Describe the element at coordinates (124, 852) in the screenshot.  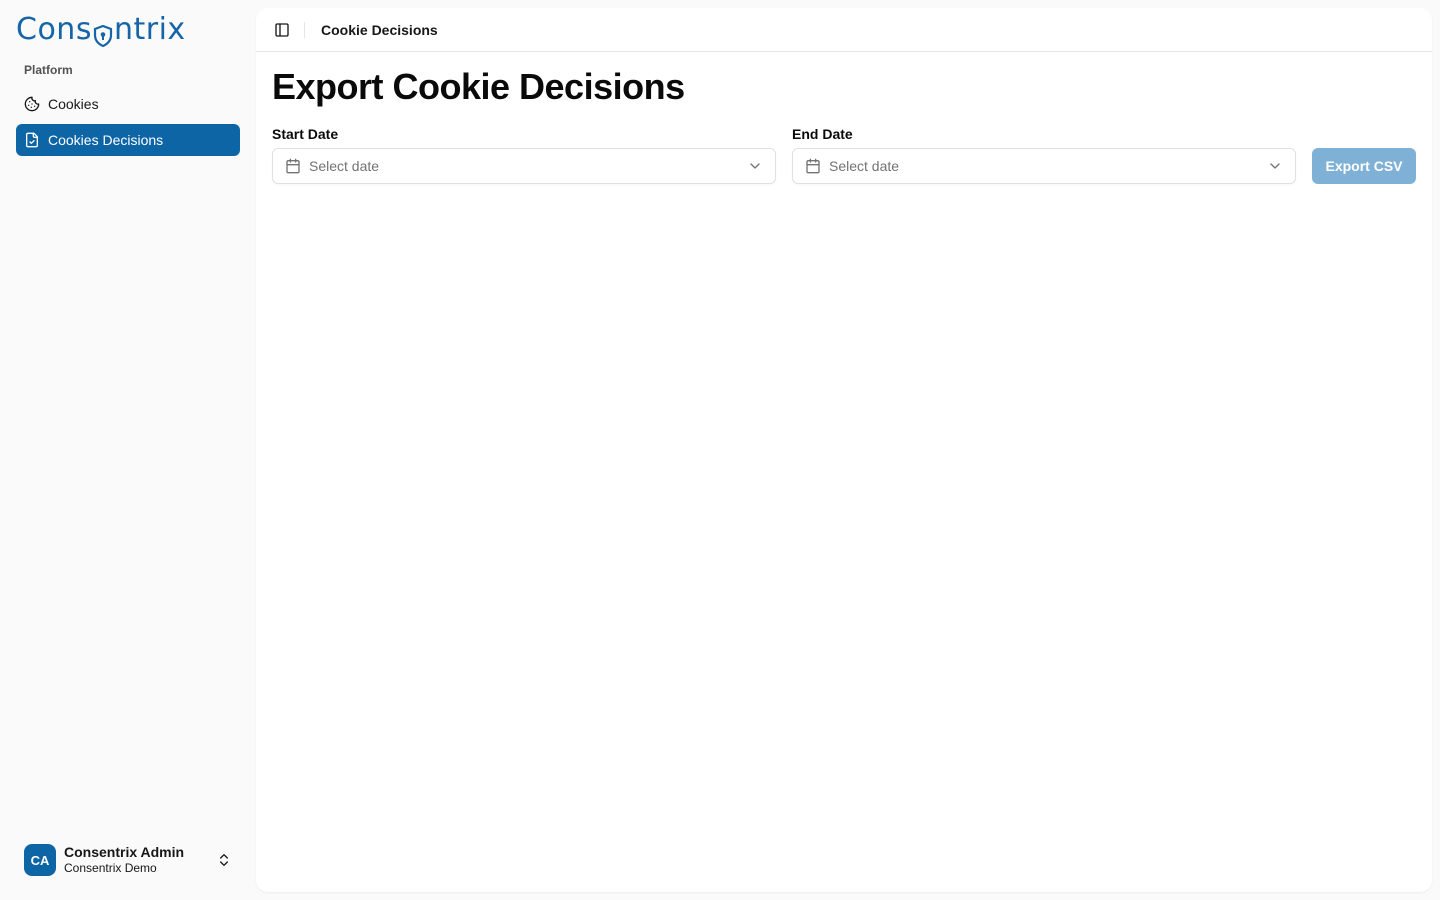
I see `user-name: Consentrix Admin` at that location.